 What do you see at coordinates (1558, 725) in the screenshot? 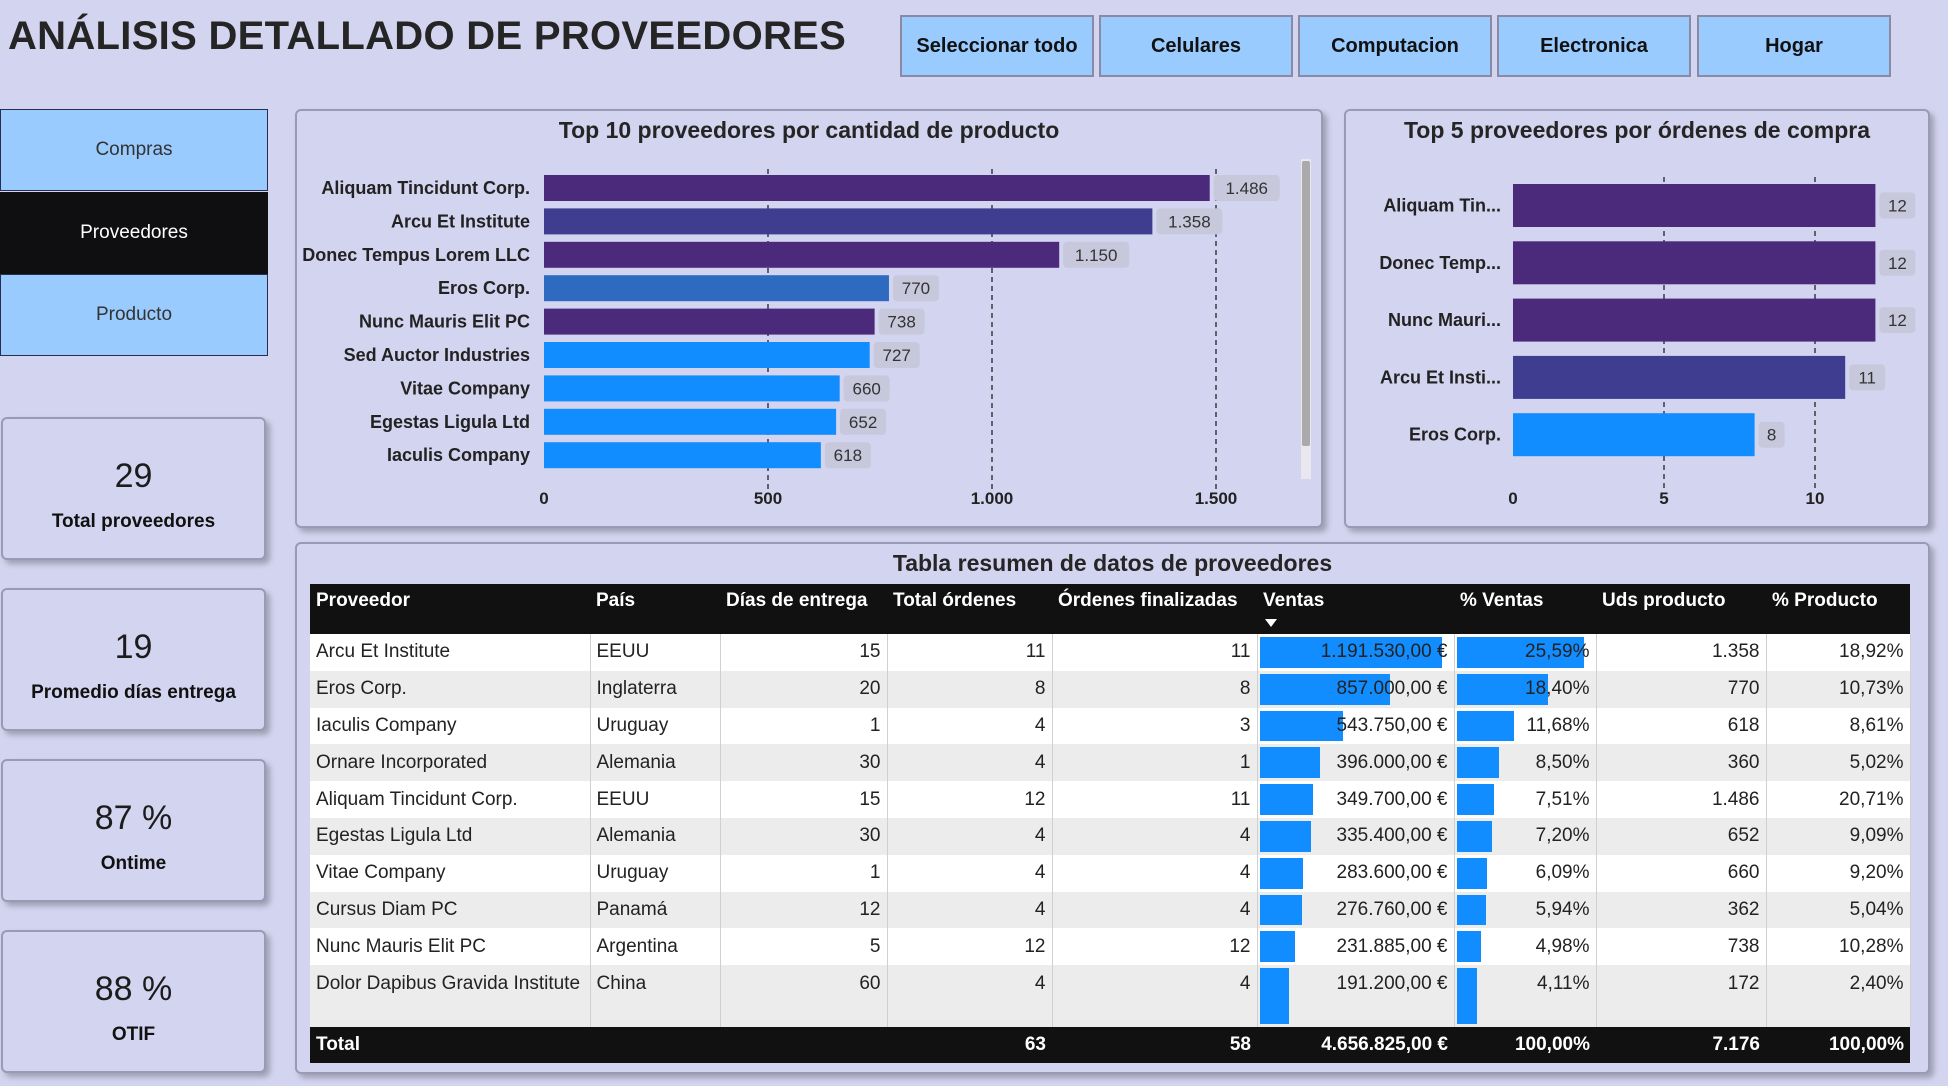
I see `cell-text: 11,68%` at bounding box center [1558, 725].